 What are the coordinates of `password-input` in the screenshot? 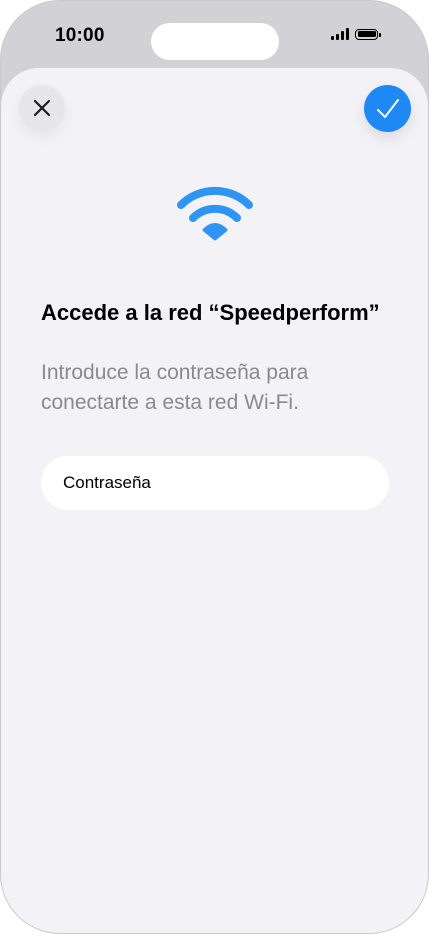 It's located at (213, 483).